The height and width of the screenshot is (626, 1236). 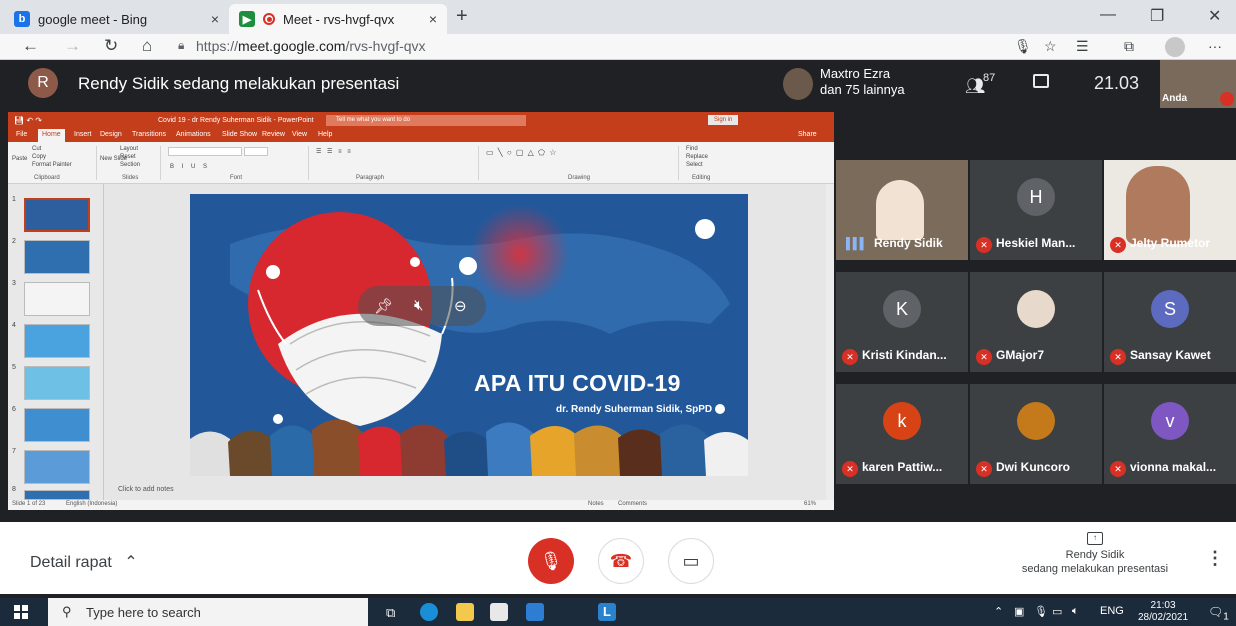 I want to click on leave-call-button: ☎︎, so click(x=621, y=561).